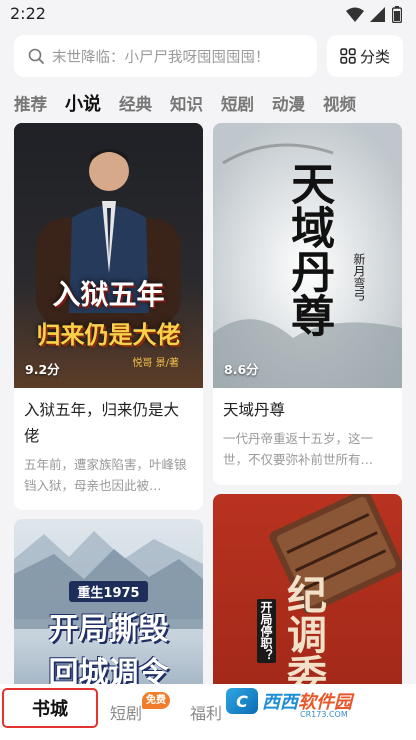 This screenshot has height=740, width=416. I want to click on cover-title-line2: 归来仍是大佬, so click(108, 335).